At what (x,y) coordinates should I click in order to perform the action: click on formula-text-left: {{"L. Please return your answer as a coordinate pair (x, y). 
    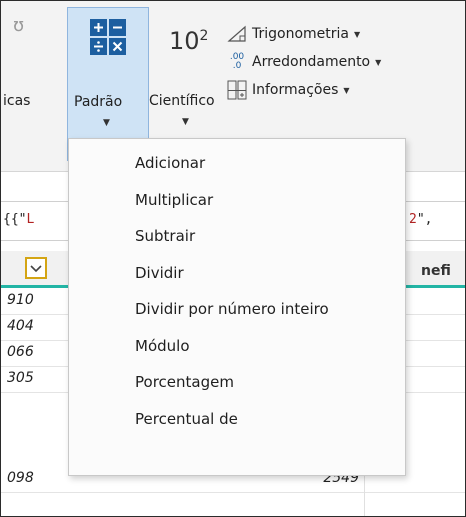
    Looking at the image, I should click on (19, 219).